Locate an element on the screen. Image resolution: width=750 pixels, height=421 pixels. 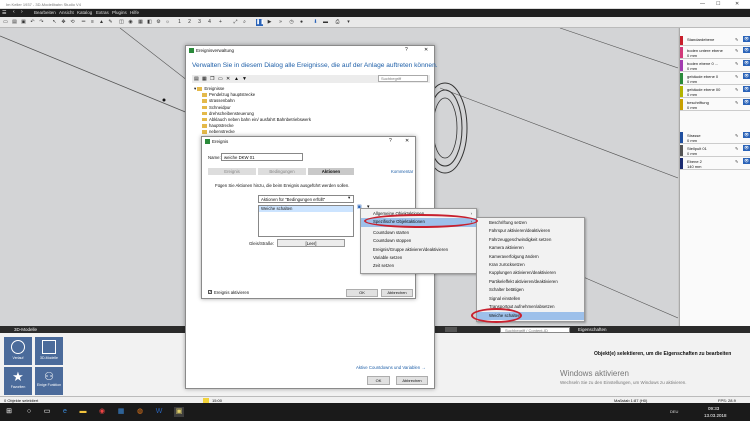
track-icon: ═ is located at coordinates (83, 22).